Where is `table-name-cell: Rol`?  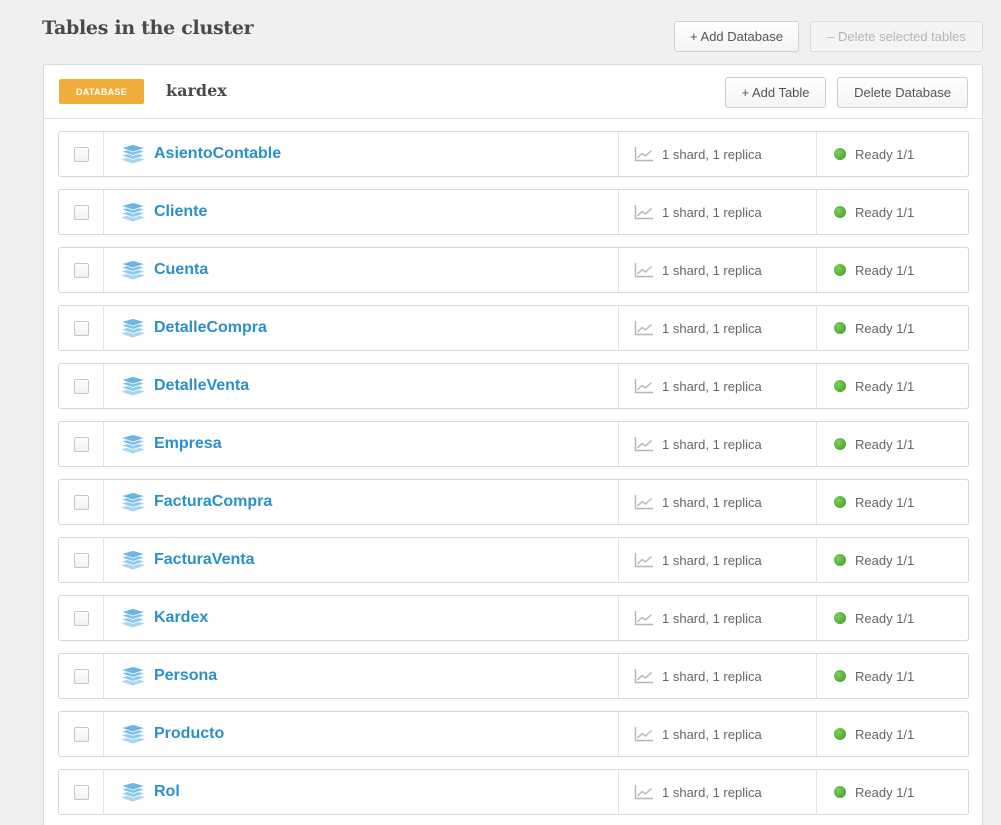 table-name-cell: Rol is located at coordinates (361, 792).